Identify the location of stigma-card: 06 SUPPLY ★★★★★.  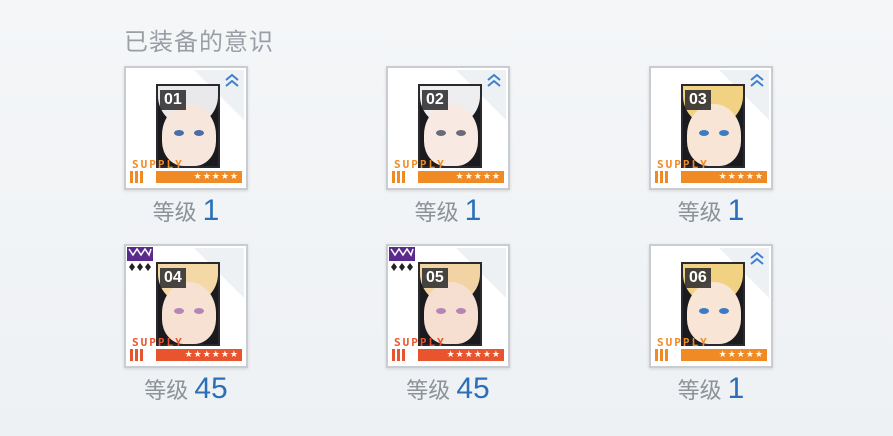
(711, 306).